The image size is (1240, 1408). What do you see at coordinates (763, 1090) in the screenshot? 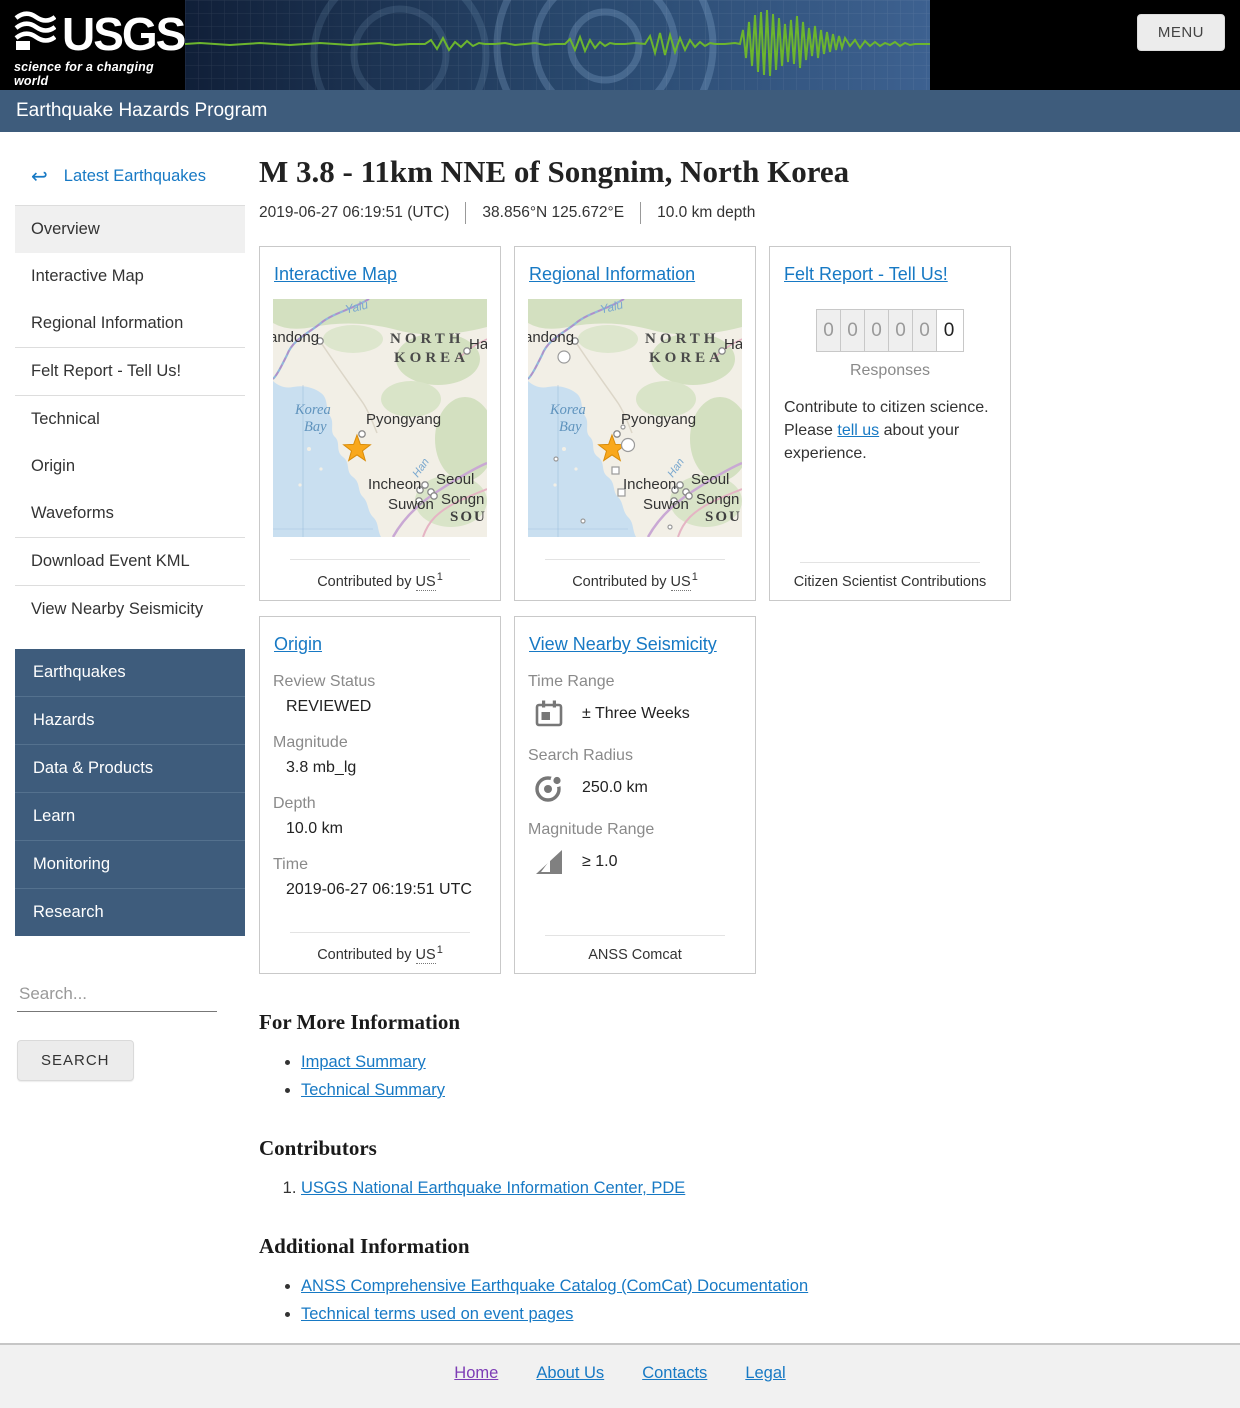
I see `list-item: Technical Summary` at bounding box center [763, 1090].